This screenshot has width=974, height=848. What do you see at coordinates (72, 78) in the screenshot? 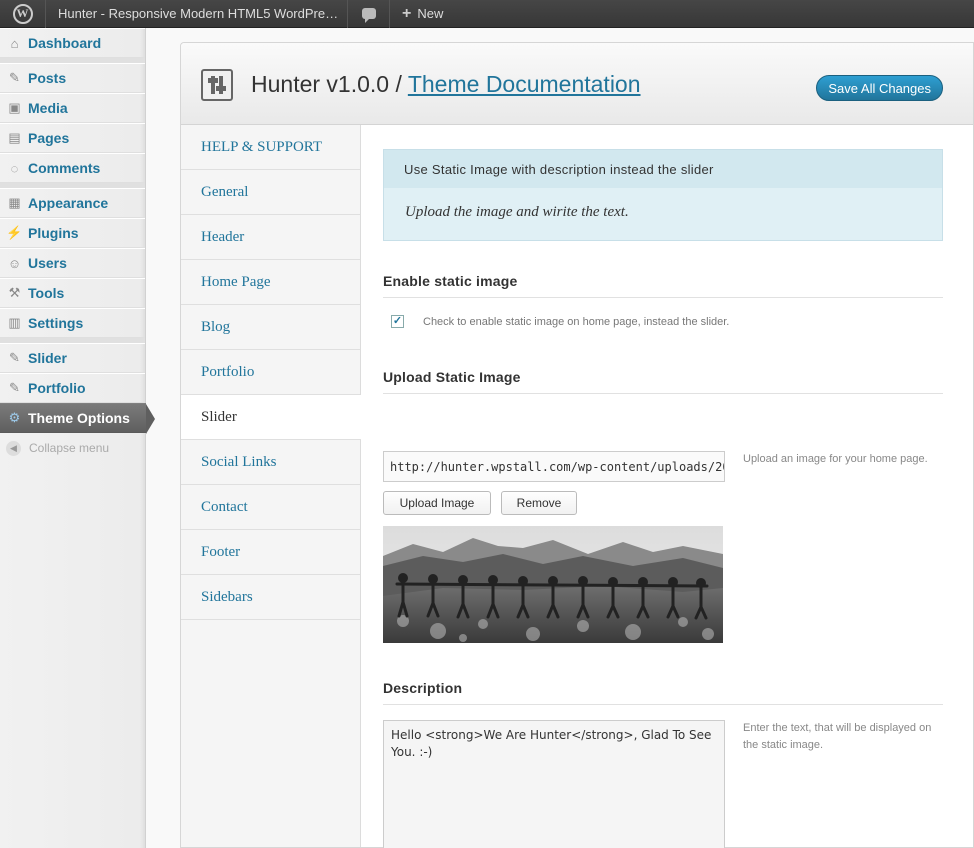
I see `sidebar-item-posts: ✎ Posts` at bounding box center [72, 78].